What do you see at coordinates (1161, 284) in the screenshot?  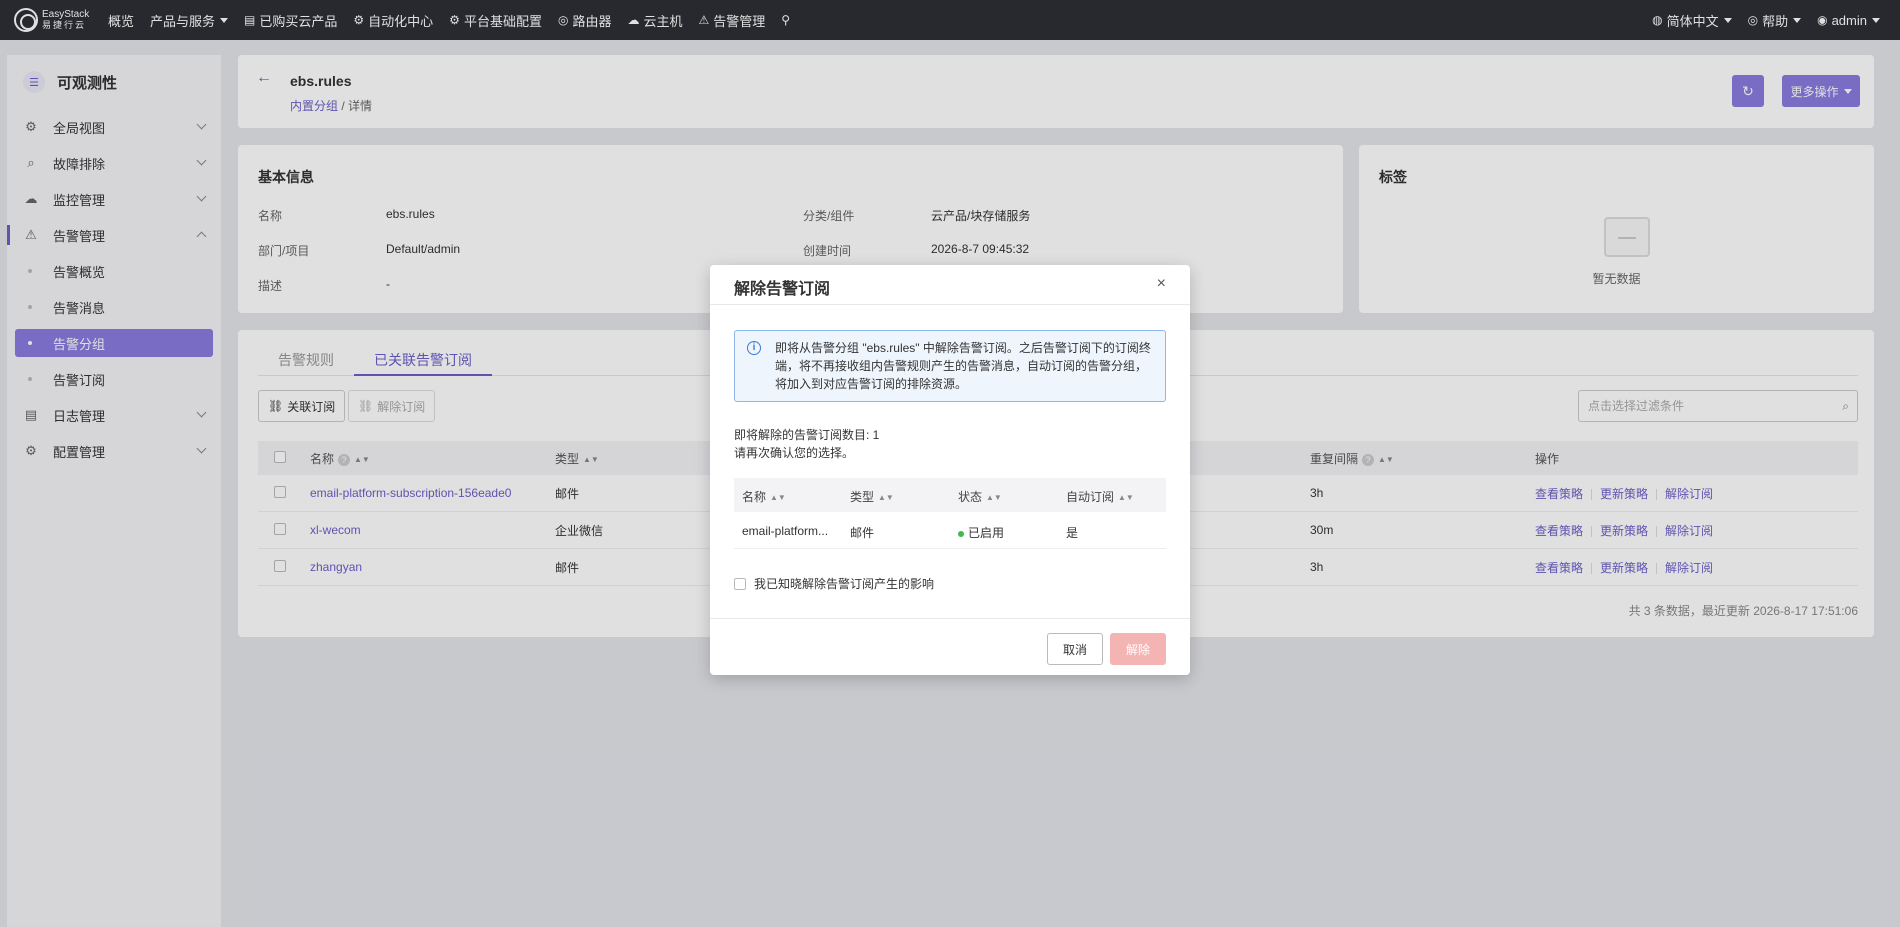 I see `close-icon: ×` at bounding box center [1161, 284].